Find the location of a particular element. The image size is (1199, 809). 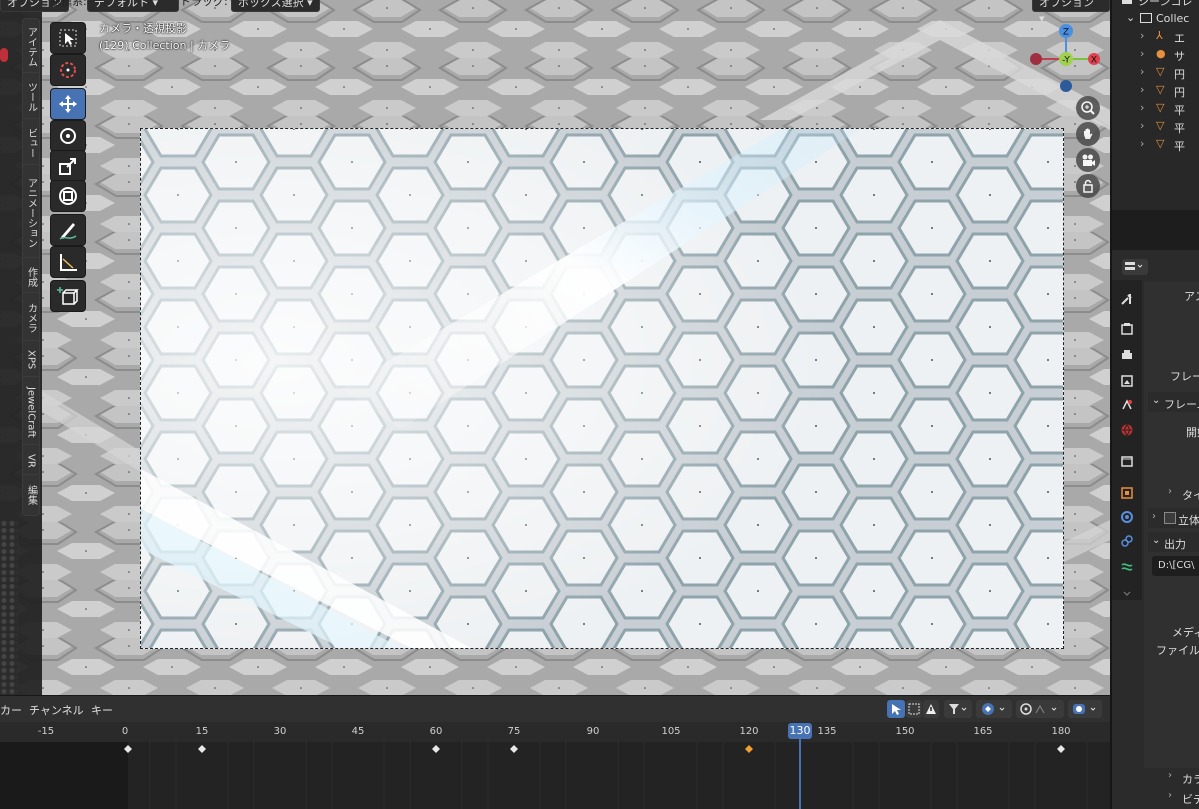

output-panel-header: ⌄ 出力 is located at coordinates (1173, 542).